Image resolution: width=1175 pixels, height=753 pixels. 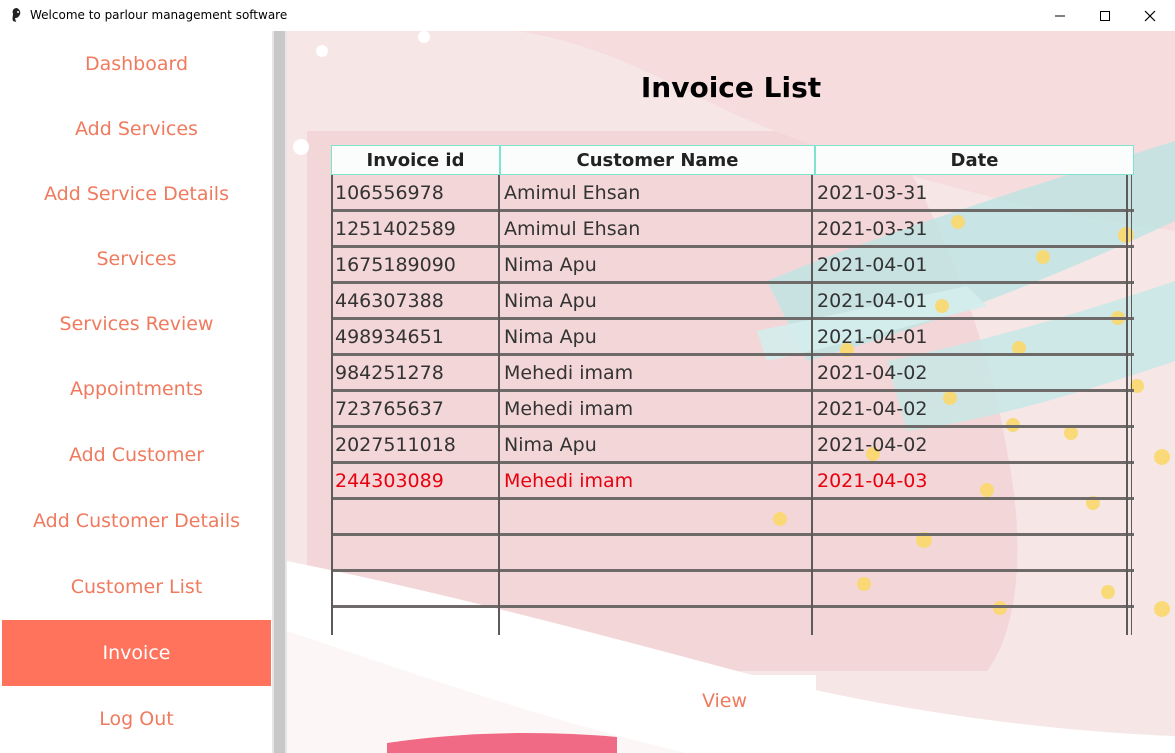 I want to click on sidebar-scrollbar, so click(x=279, y=392).